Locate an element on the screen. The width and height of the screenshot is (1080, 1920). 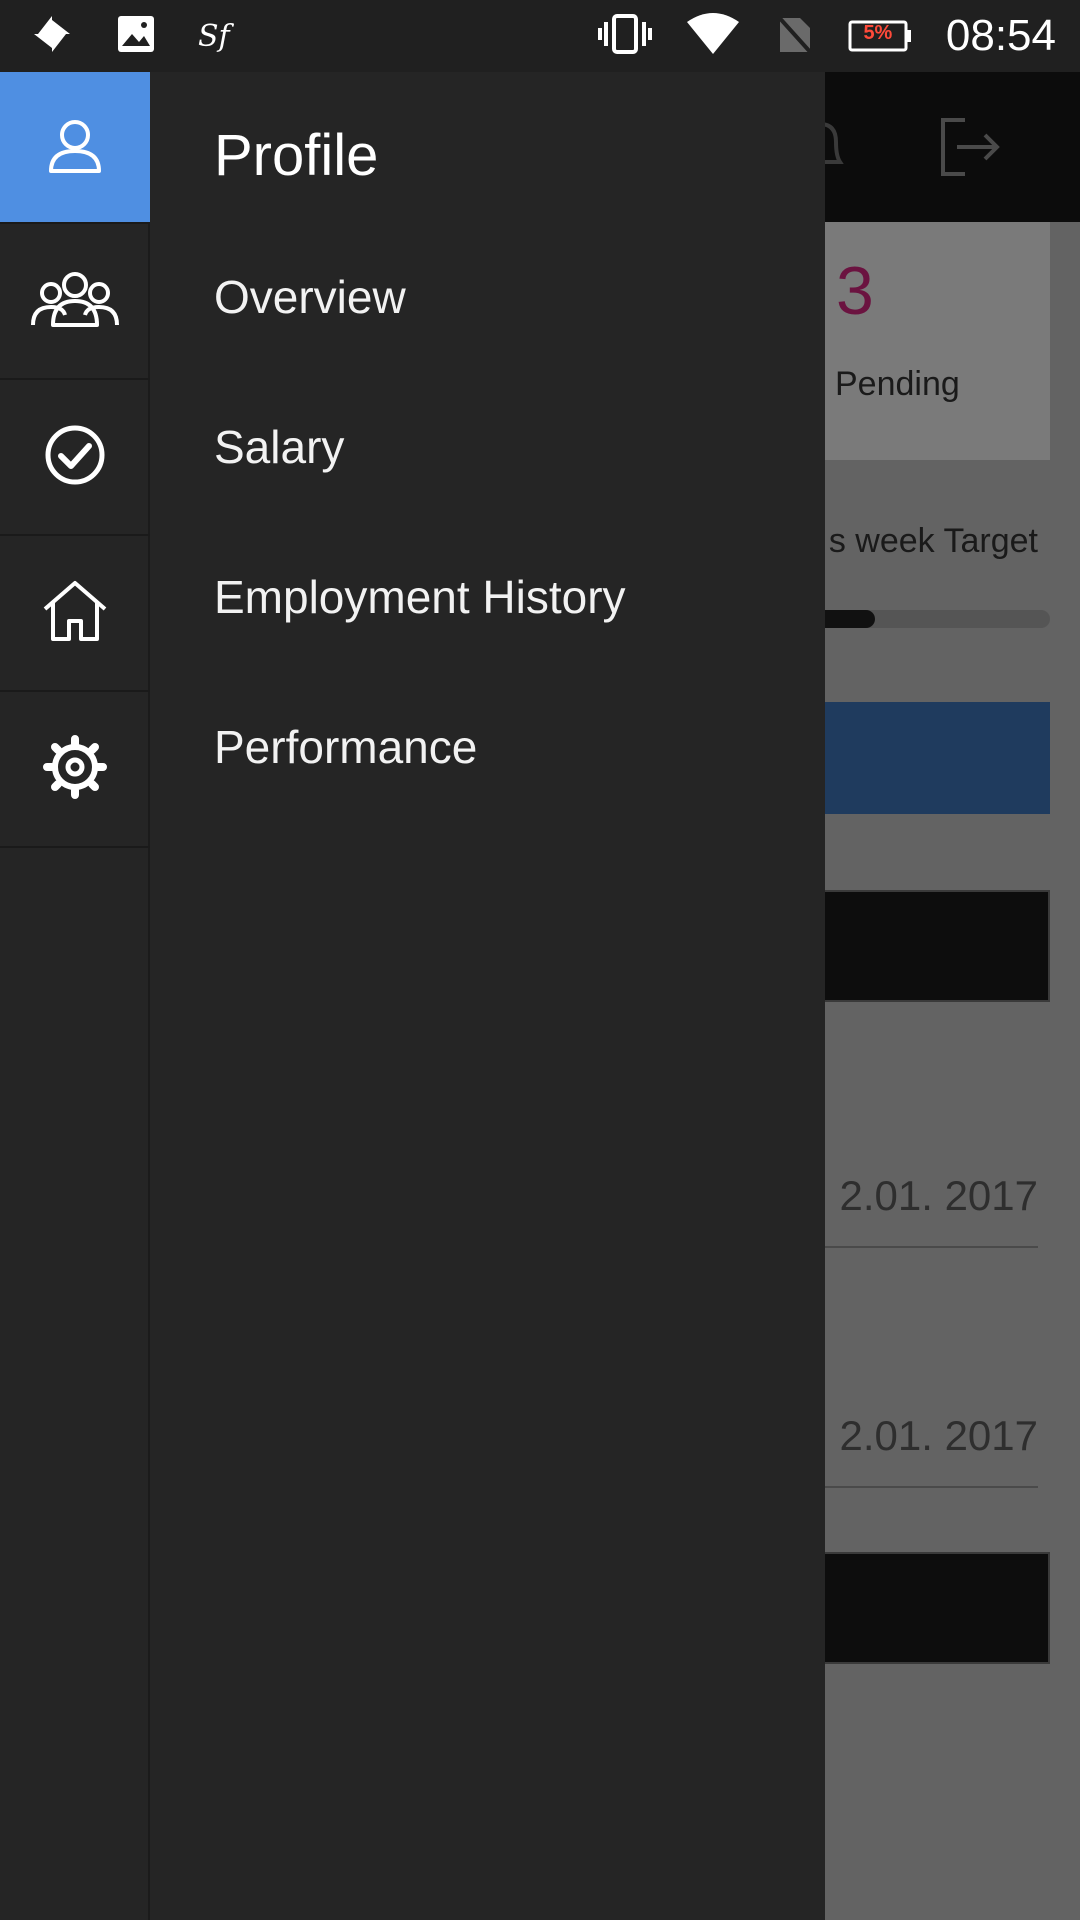
check-circle-icon is located at coordinates (75, 457).